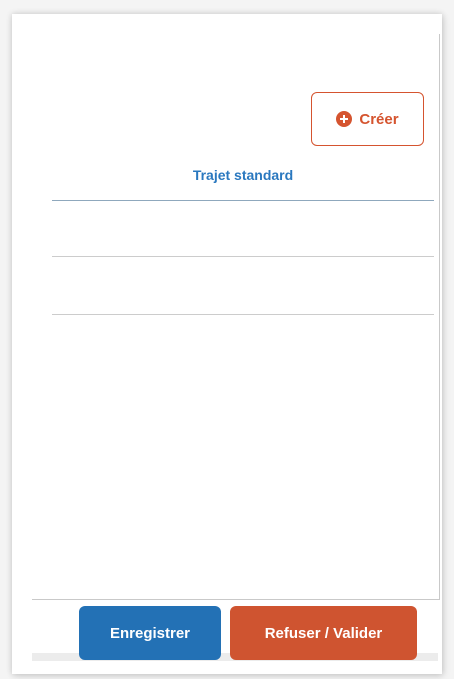 Image resolution: width=454 pixels, height=679 pixels. I want to click on plus-circle-icon, so click(344, 119).